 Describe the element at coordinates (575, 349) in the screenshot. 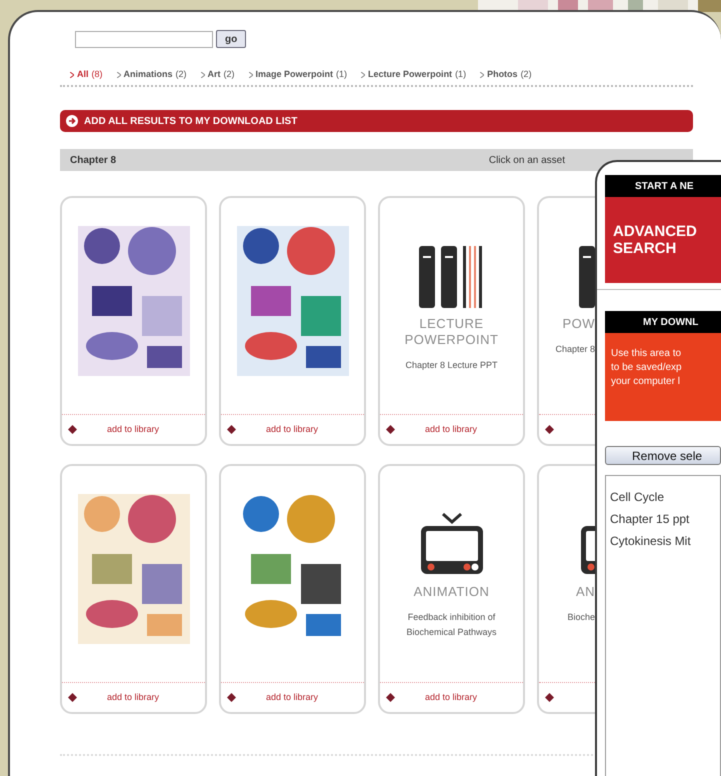

I see `asset-caption: Chapter 8` at that location.